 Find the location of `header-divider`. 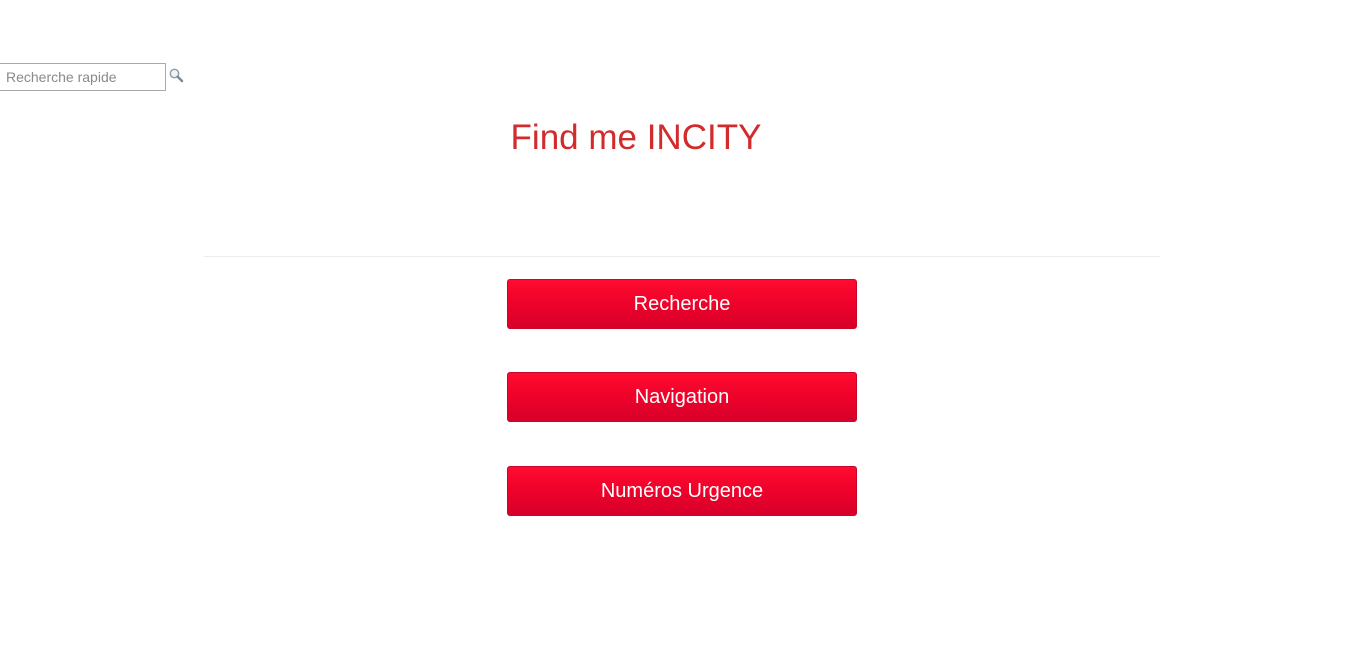

header-divider is located at coordinates (682, 256).